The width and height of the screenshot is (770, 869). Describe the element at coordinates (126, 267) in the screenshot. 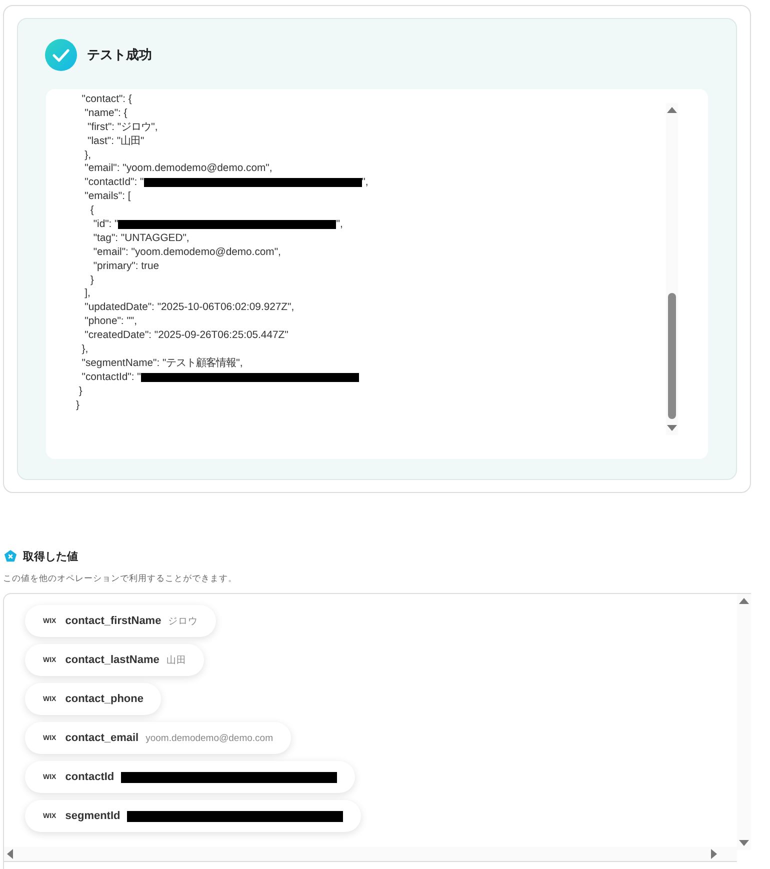

I see `code-line: "primary": true` at that location.